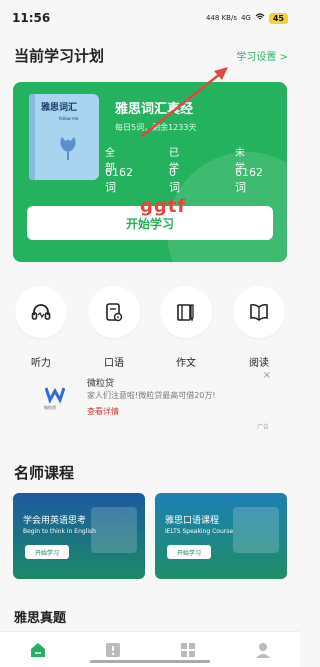  What do you see at coordinates (59, 55) in the screenshot?
I see `page-title: 当前学习计划` at bounding box center [59, 55].